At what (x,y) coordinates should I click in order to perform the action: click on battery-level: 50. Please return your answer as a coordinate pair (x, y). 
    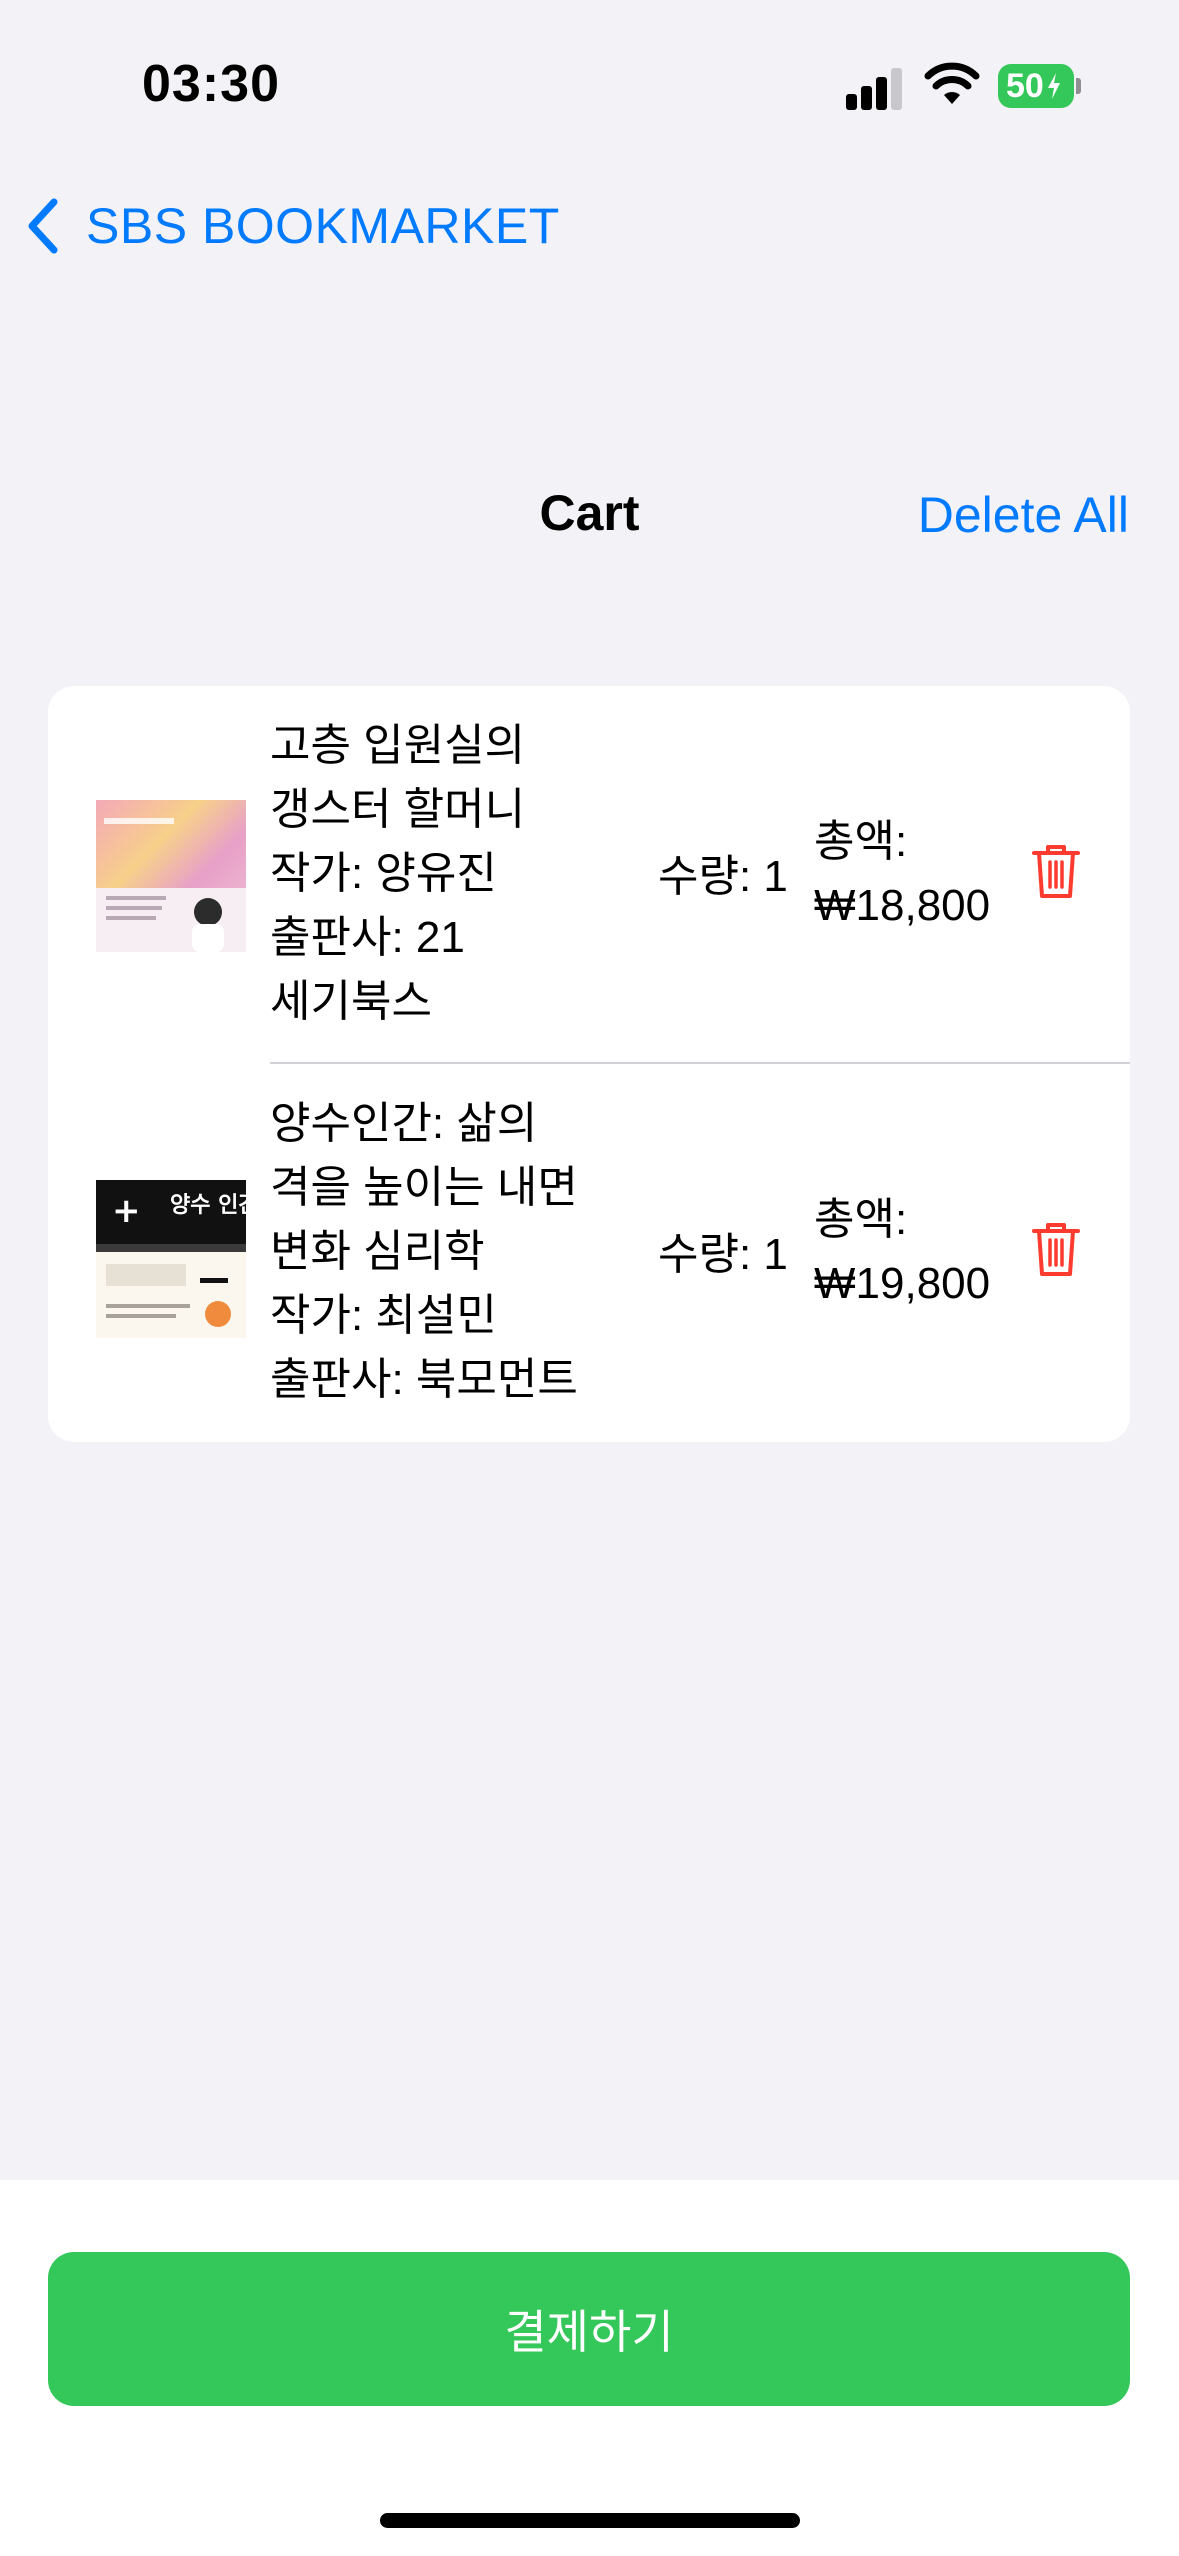
    Looking at the image, I should click on (1025, 85).